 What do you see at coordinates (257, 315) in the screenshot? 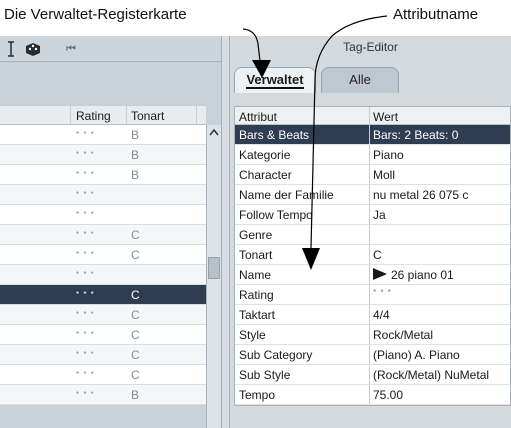
I see `attribute-name: Taktart` at bounding box center [257, 315].